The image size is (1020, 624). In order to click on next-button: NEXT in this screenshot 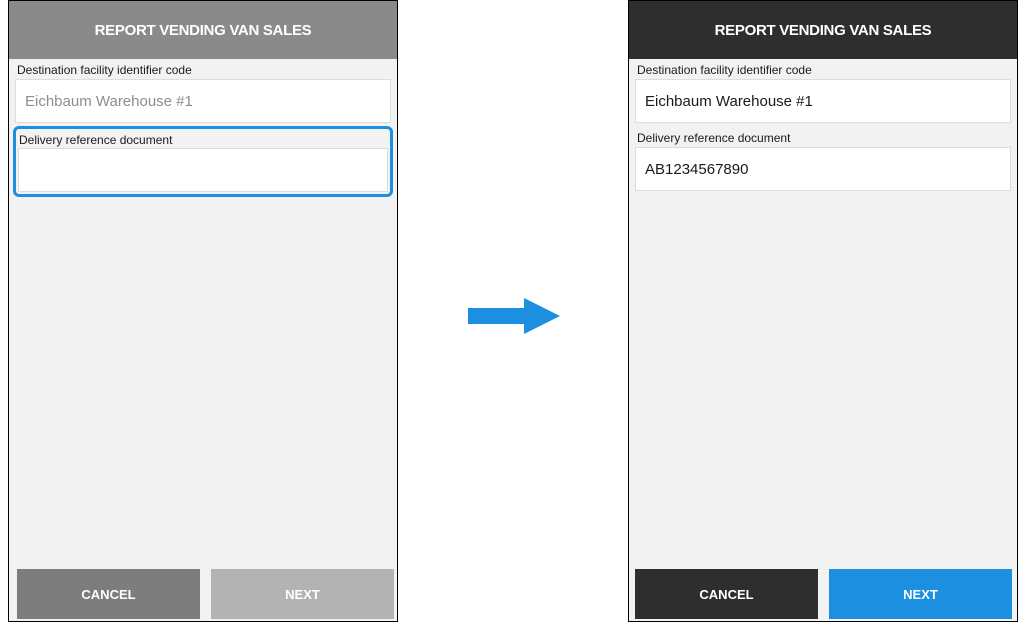, I will do `click(920, 594)`.